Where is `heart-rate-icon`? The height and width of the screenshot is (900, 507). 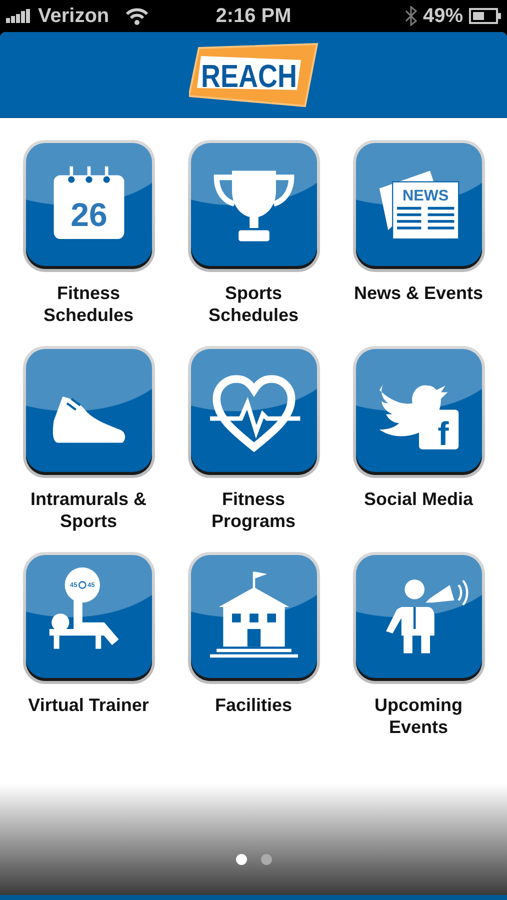
heart-rate-icon is located at coordinates (255, 413).